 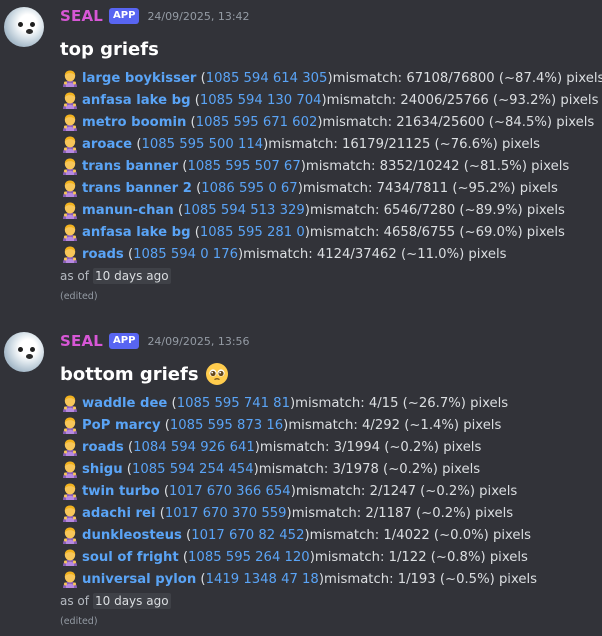 What do you see at coordinates (128, 210) in the screenshot?
I see `template-link: manun-chan` at bounding box center [128, 210].